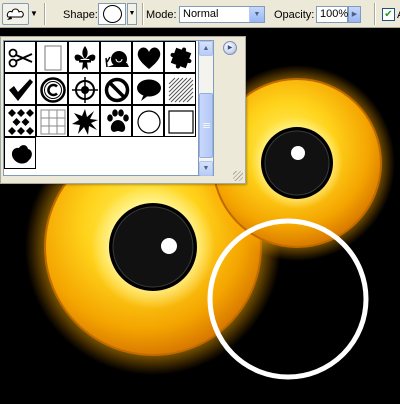 The width and height of the screenshot is (400, 404). I want to click on blob-icon, so click(21, 154).